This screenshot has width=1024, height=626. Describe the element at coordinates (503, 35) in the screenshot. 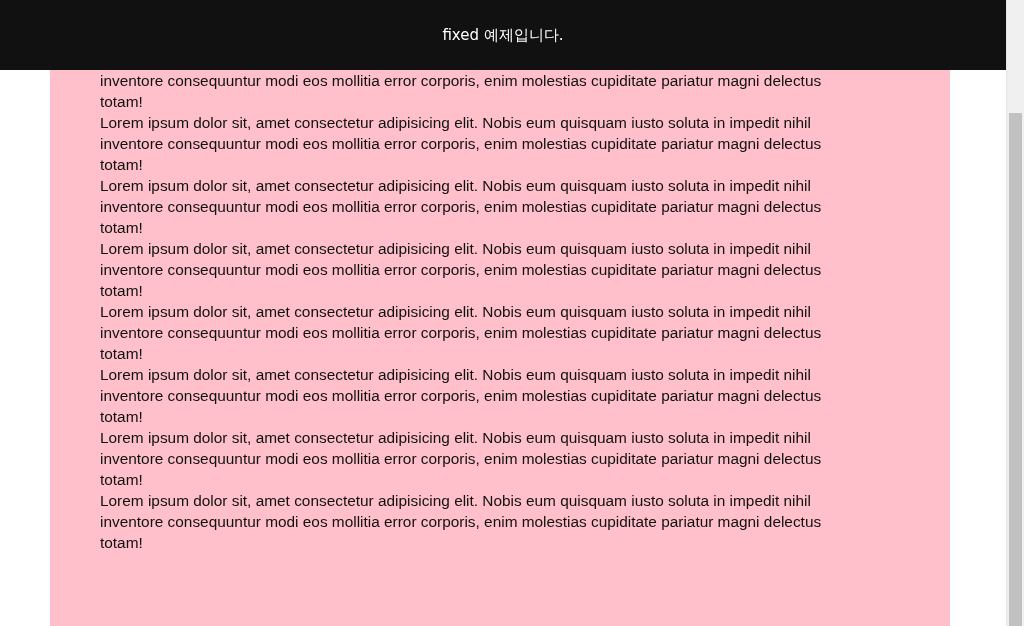

I see `header-title: fixed 예제입니다.` at that location.